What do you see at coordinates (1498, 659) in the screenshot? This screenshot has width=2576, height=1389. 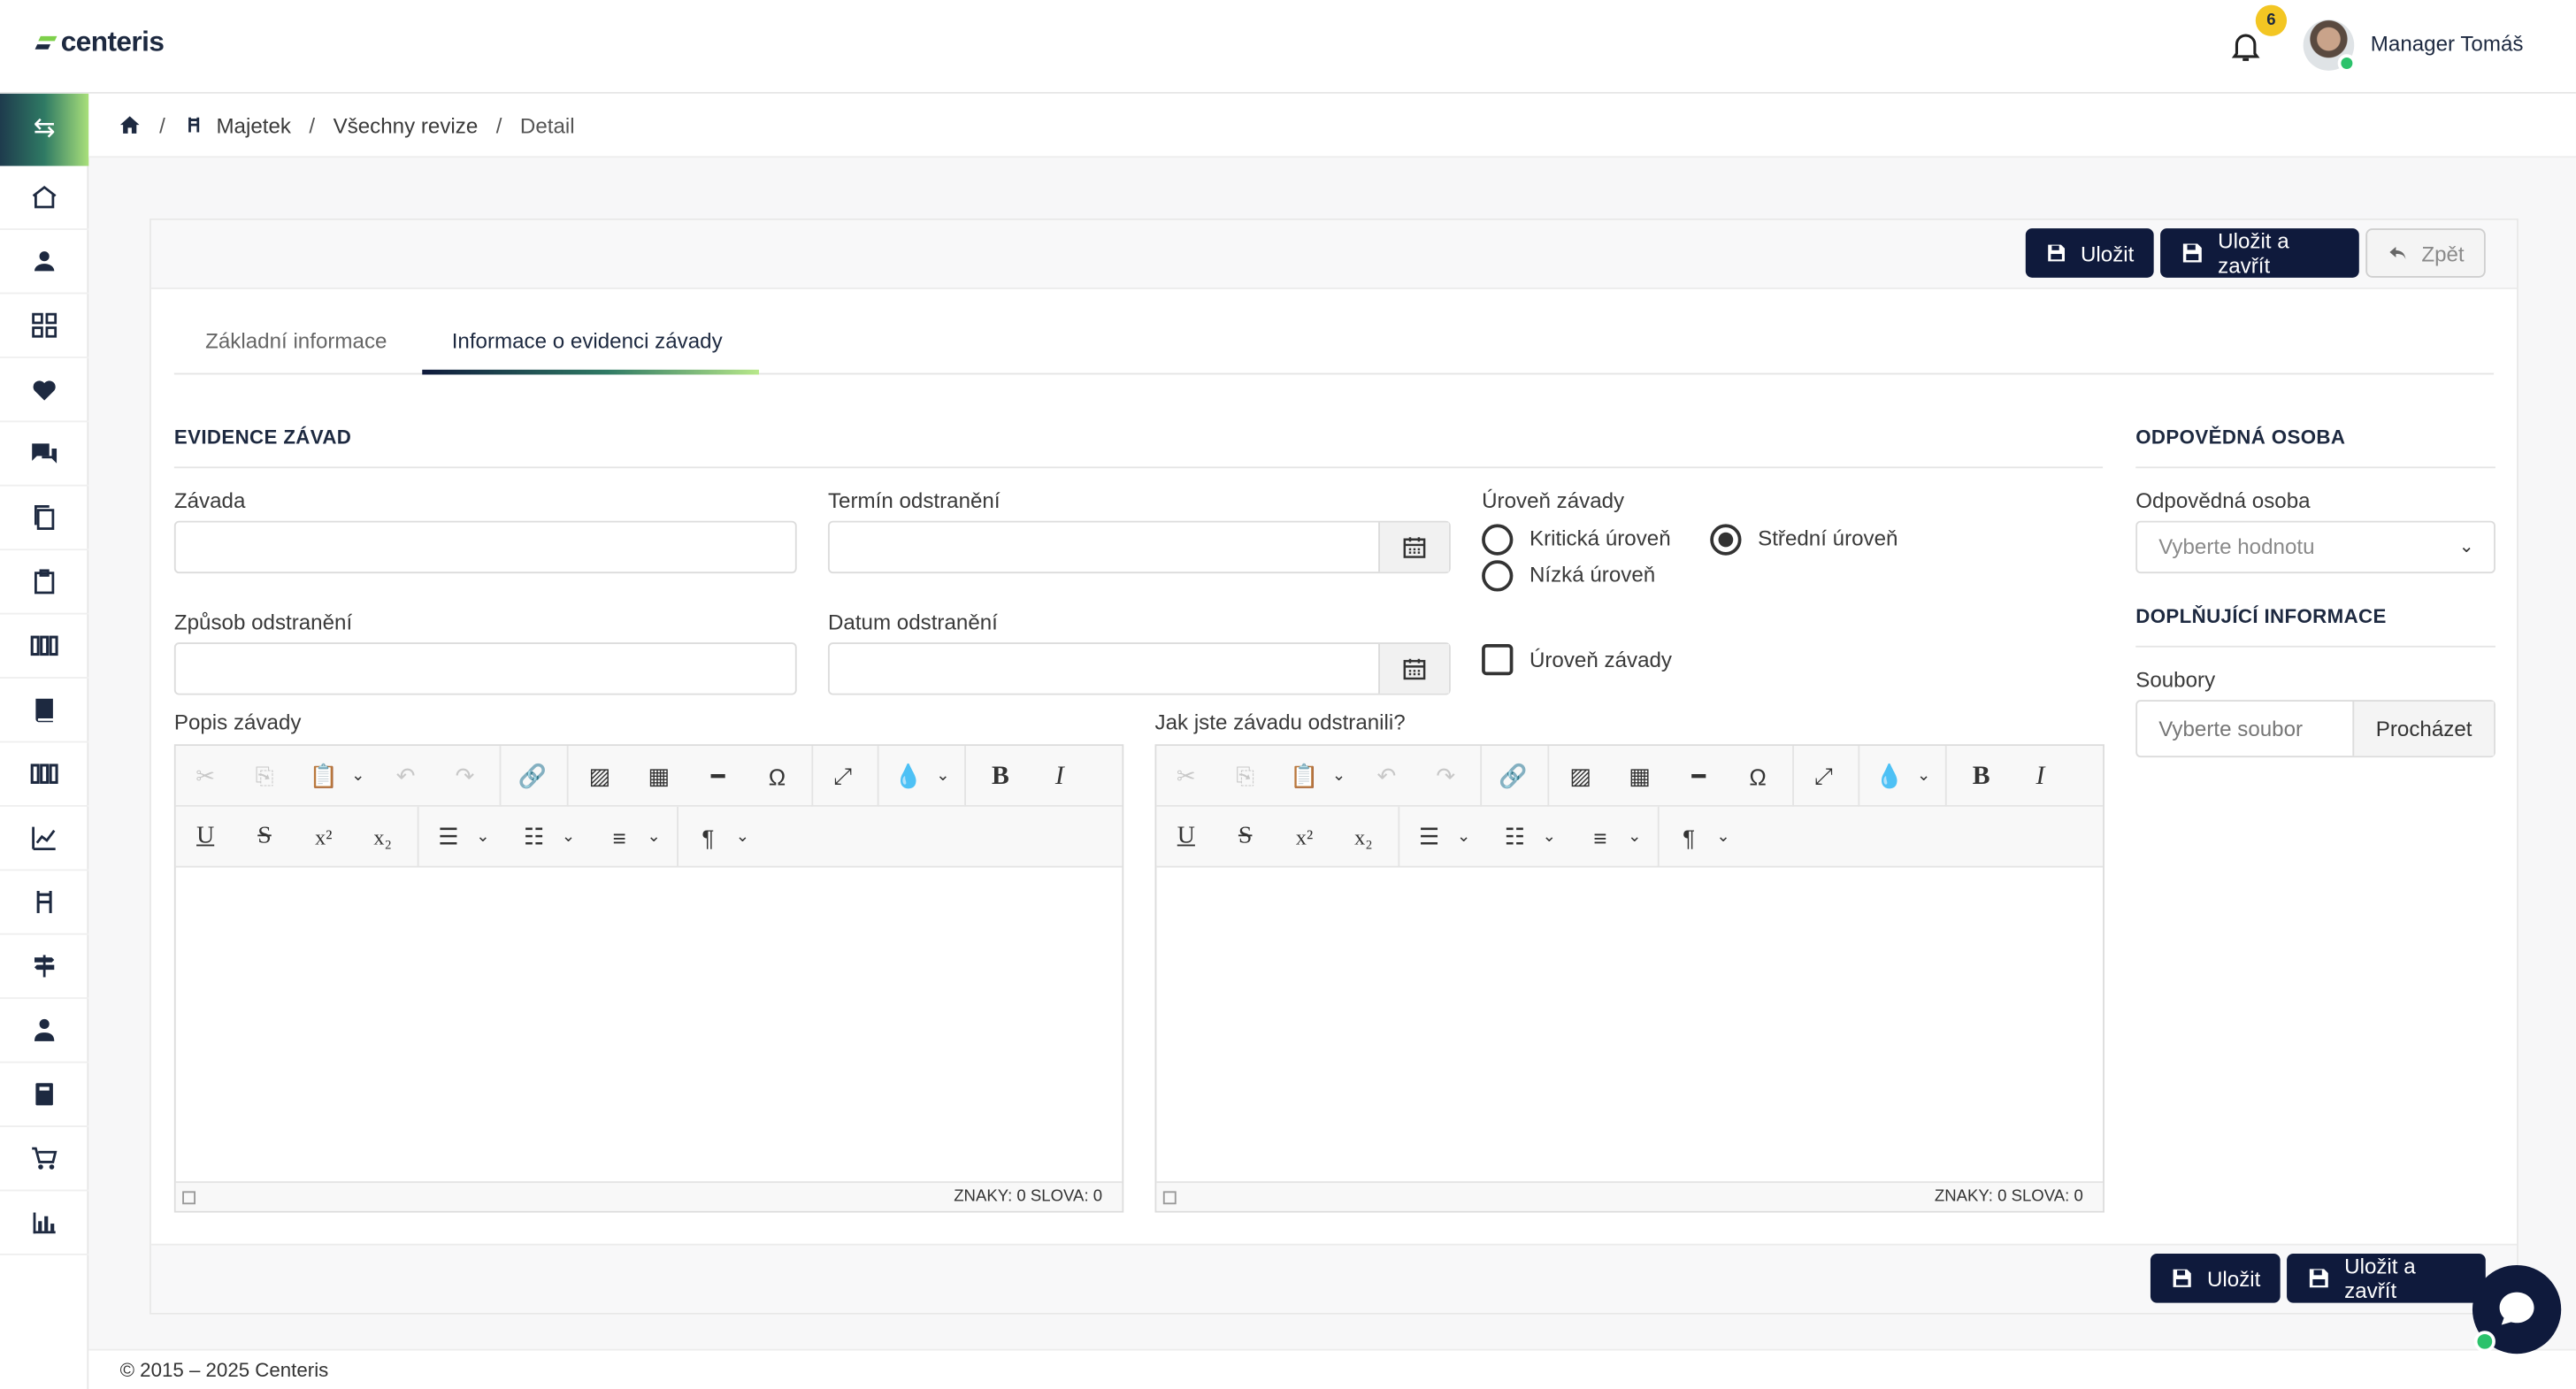 I see `level-checkbox` at bounding box center [1498, 659].